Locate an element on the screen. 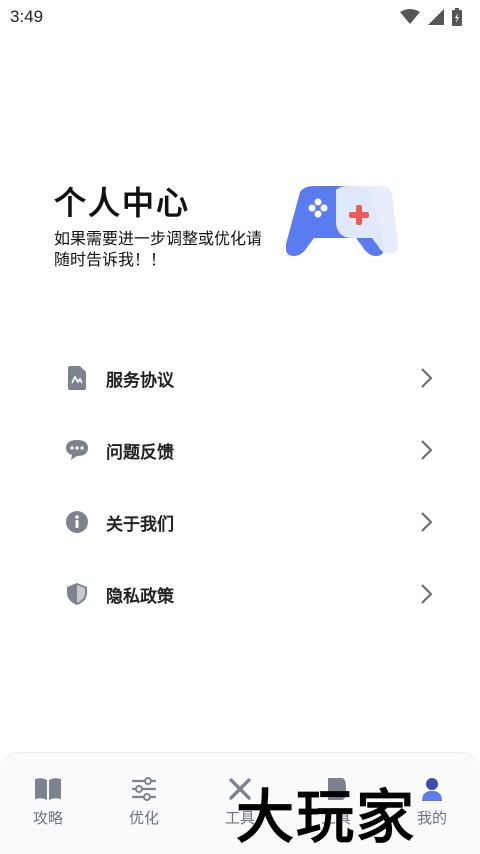 This screenshot has height=854, width=480. sliders-icon is located at coordinates (144, 789).